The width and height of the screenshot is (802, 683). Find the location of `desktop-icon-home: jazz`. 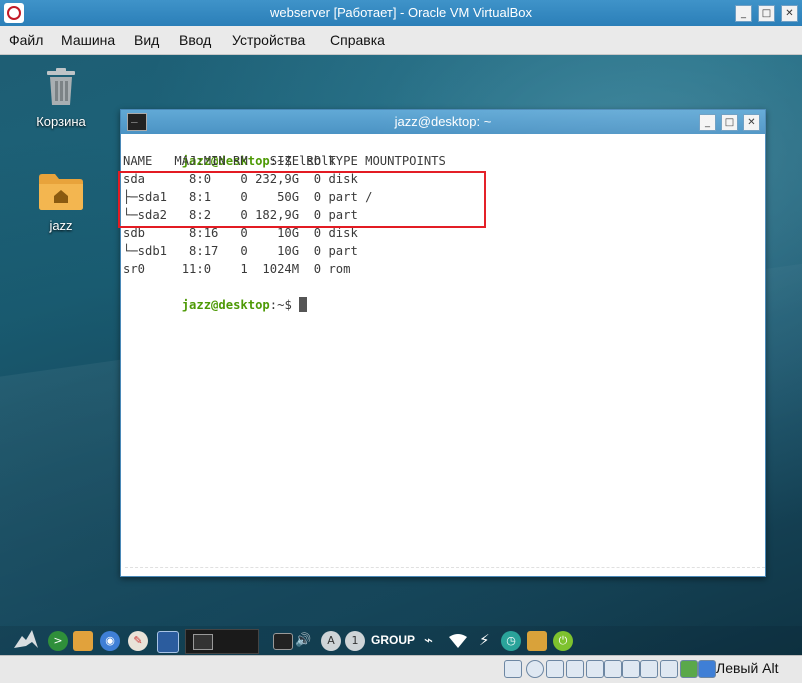

desktop-icon-home: jazz is located at coordinates (61, 202).